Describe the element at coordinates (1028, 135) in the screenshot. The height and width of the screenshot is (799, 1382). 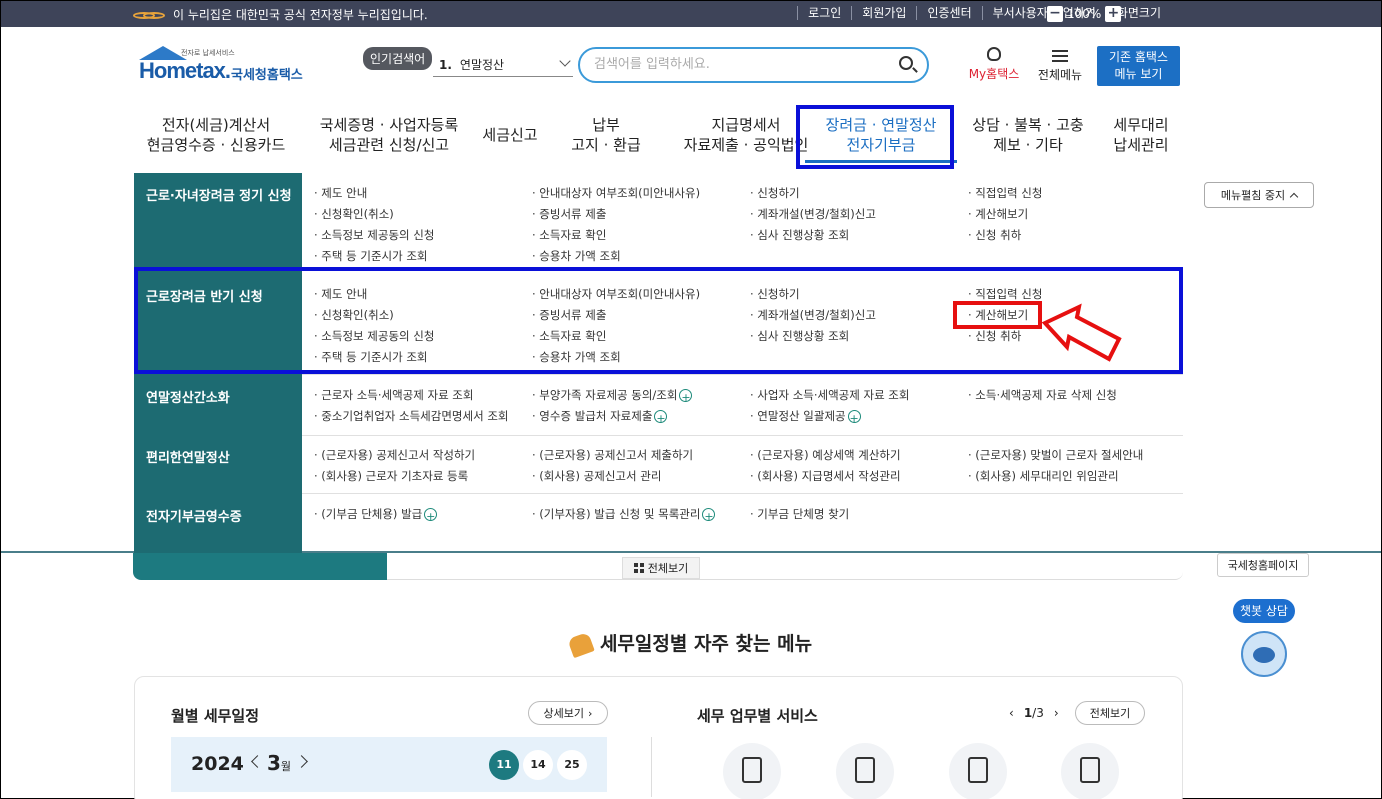
I see `nav-consult-appeal: 상담 · 불복 · 고충 제보 · 기타` at that location.